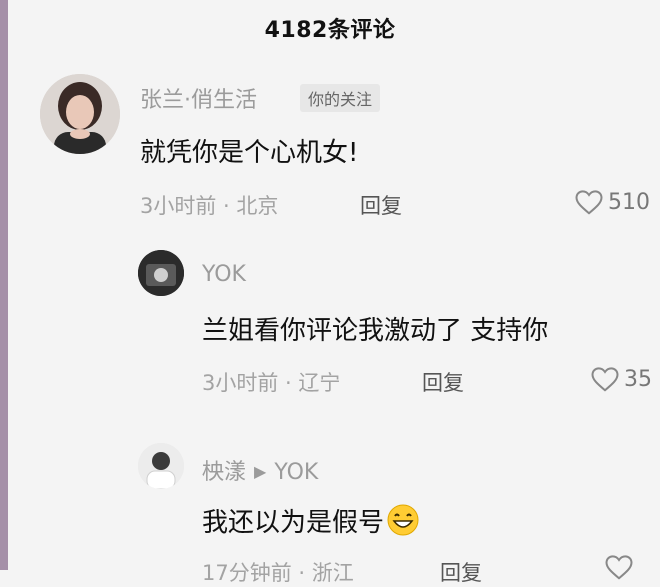 This screenshot has height=587, width=660. Describe the element at coordinates (621, 379) in the screenshot. I see `like-button: 35` at that location.